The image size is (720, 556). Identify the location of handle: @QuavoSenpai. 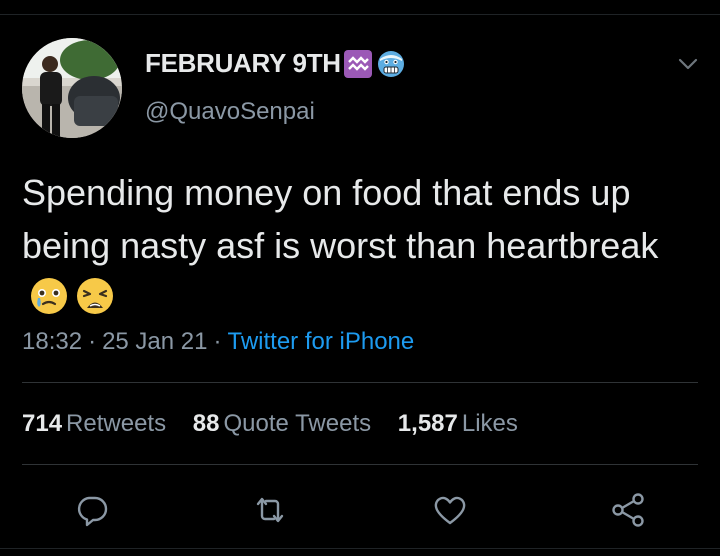
(230, 112).